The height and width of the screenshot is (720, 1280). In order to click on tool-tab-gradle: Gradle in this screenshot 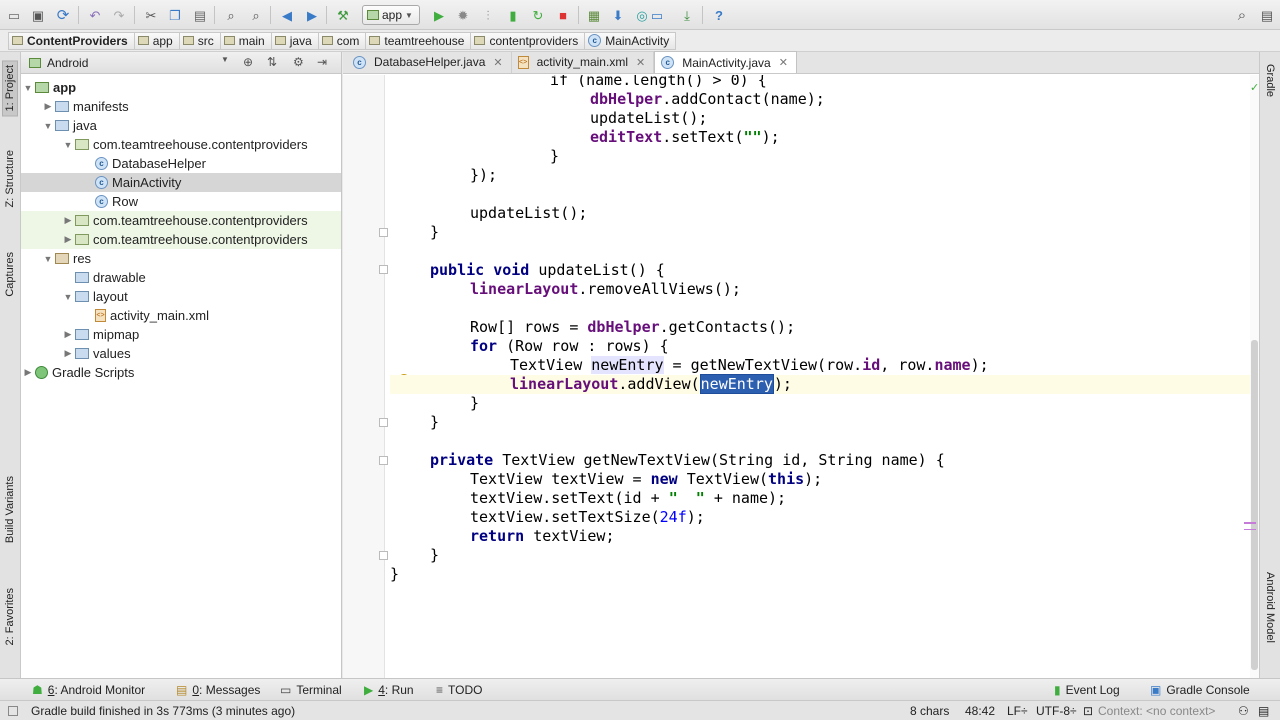, I will do `click(1270, 80)`.